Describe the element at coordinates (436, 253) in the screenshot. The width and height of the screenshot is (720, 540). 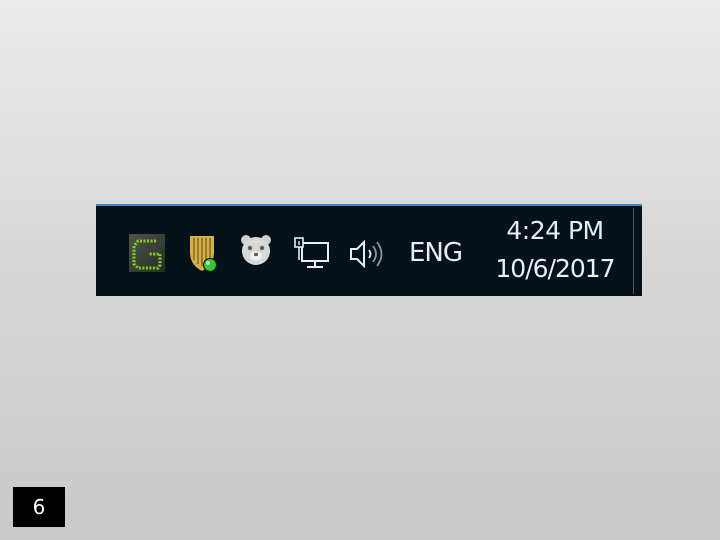
I see `input-language-indicator: ENG` at that location.